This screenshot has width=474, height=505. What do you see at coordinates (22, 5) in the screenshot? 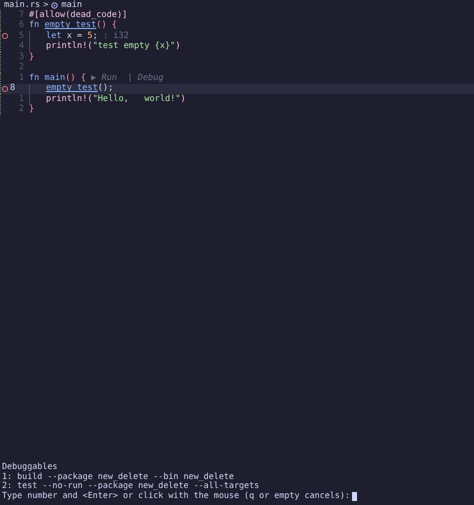
I see `file-name: main.rs` at bounding box center [22, 5].